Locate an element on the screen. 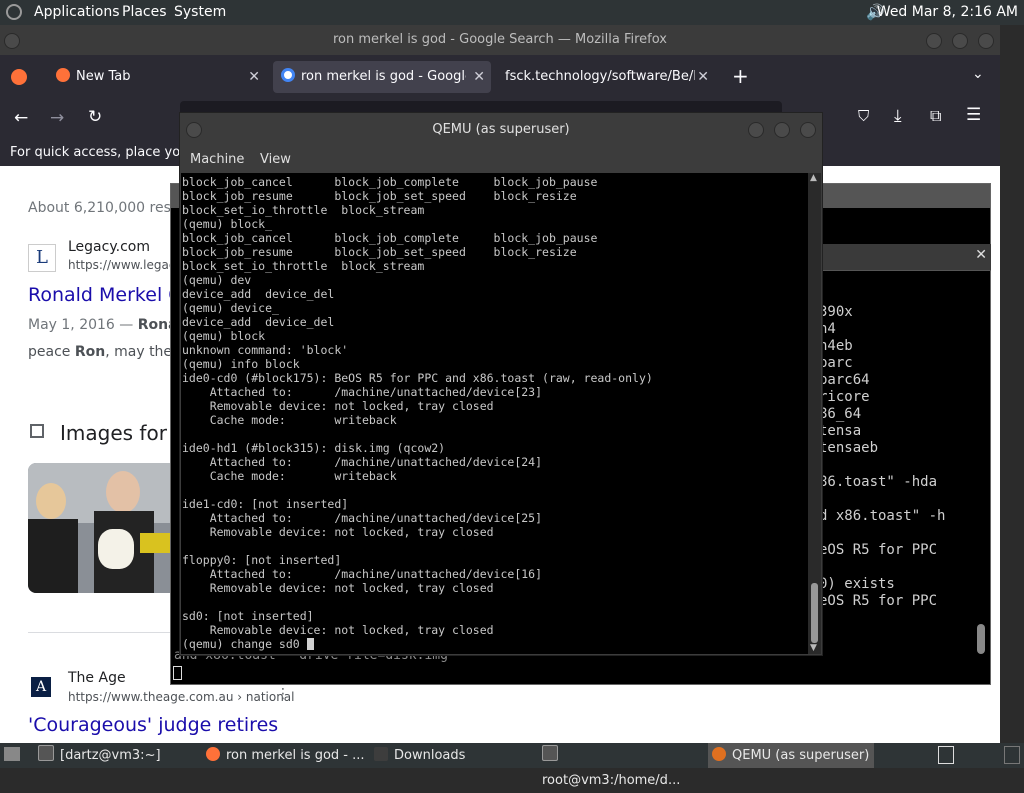 This screenshot has height=793, width=1024. new-tab-icon: + is located at coordinates (740, 76).